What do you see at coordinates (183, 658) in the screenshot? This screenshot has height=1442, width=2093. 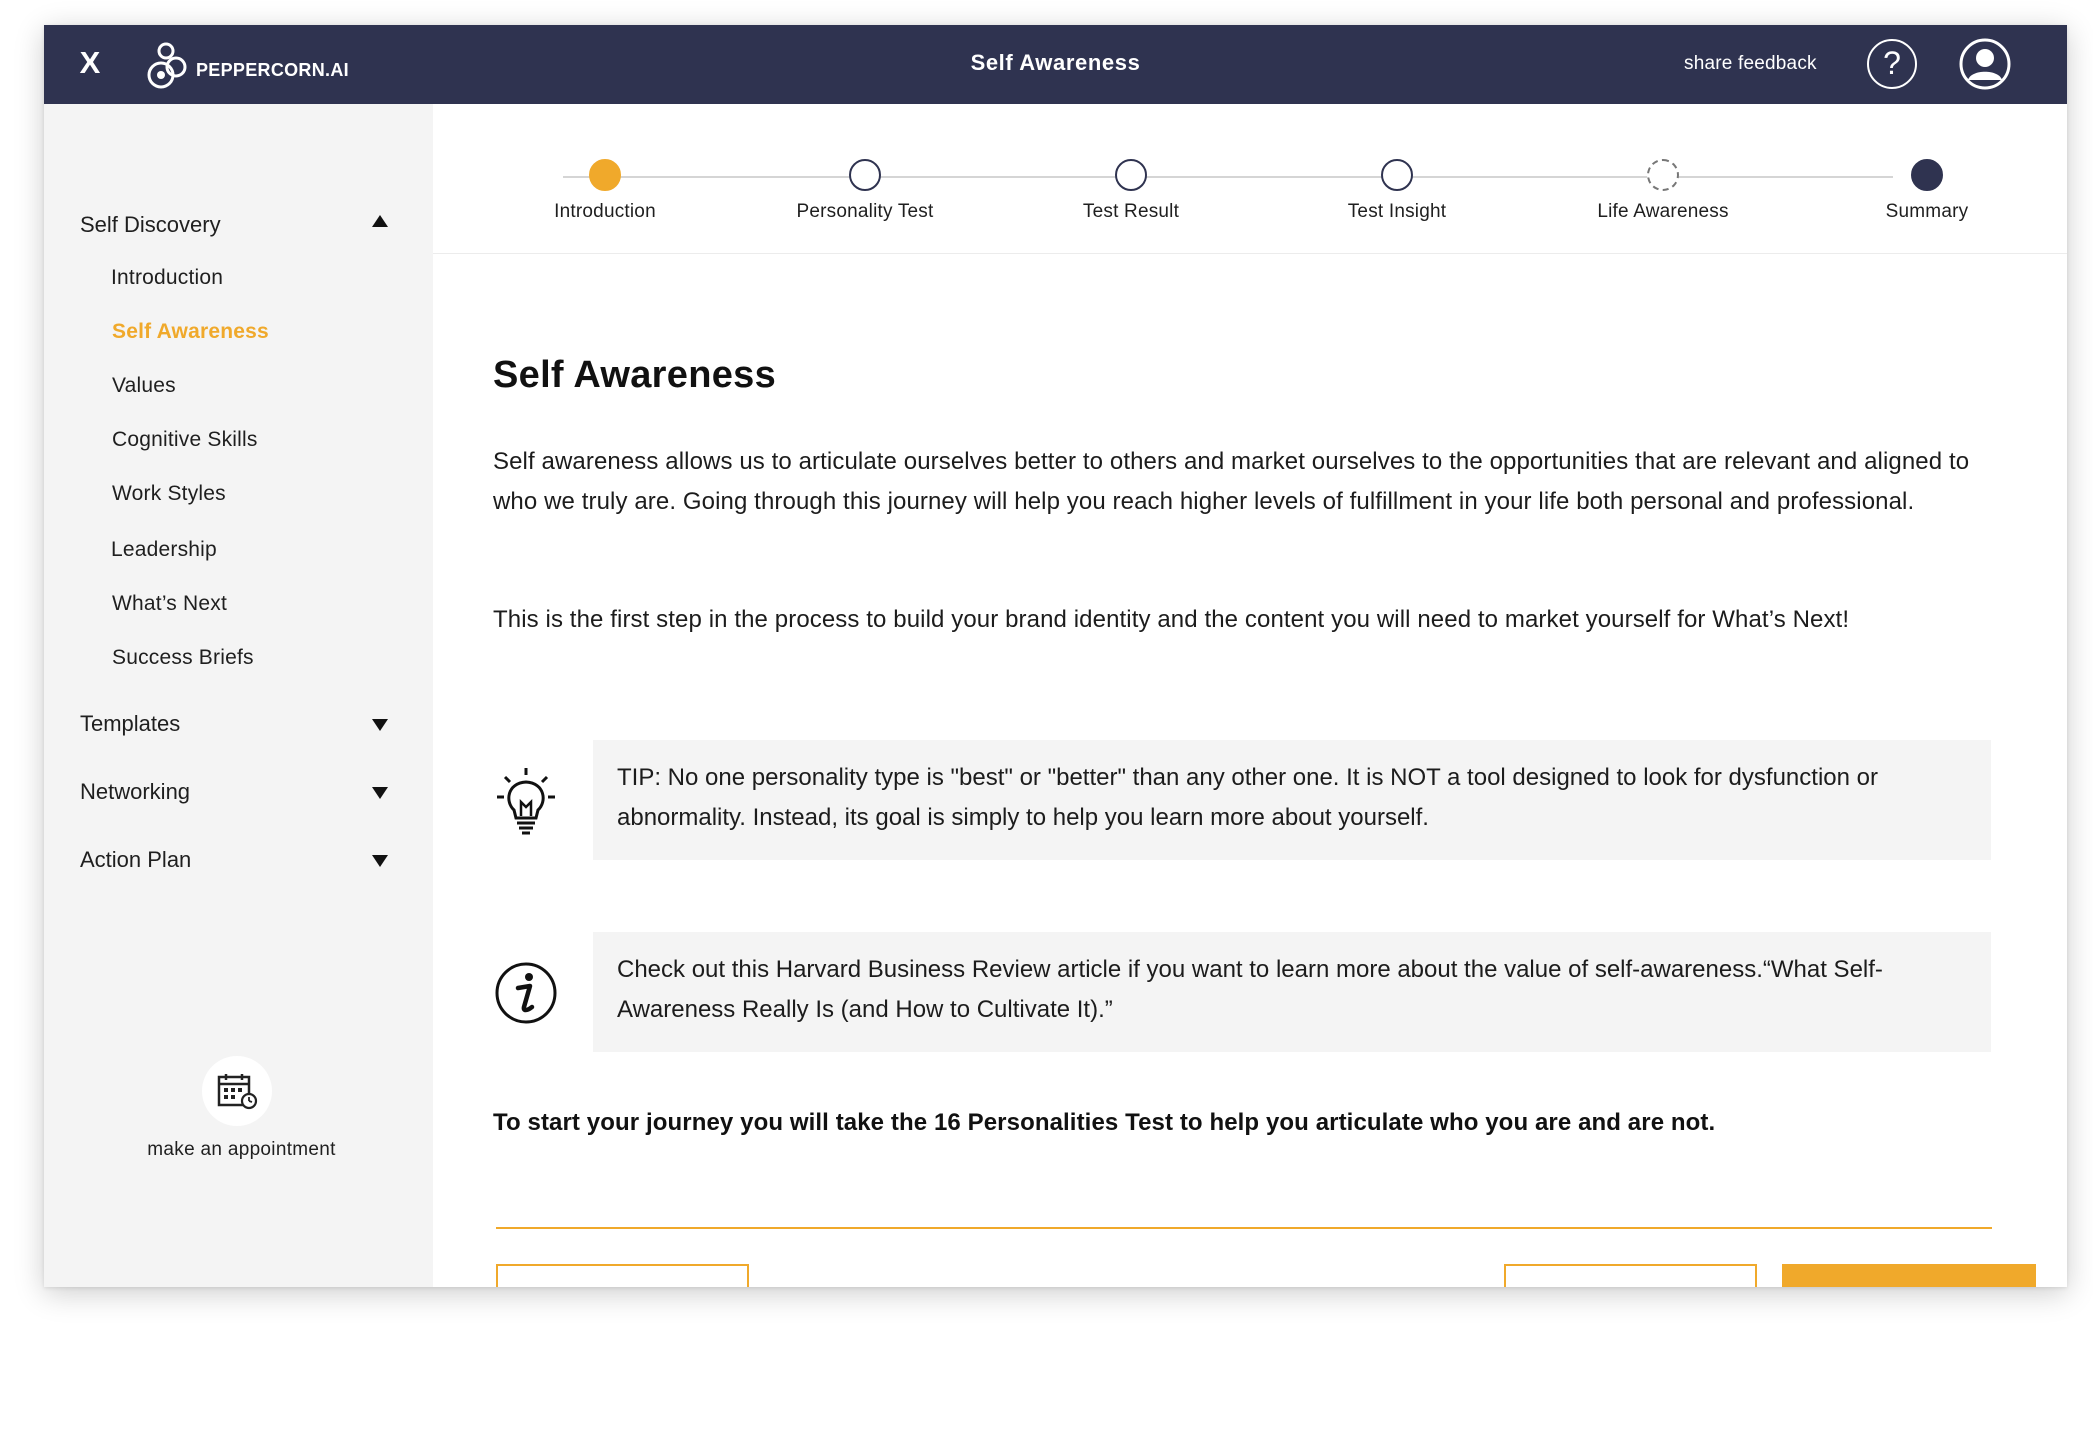 I see `sidebar-item-success-briefs: Success Briefs` at bounding box center [183, 658].